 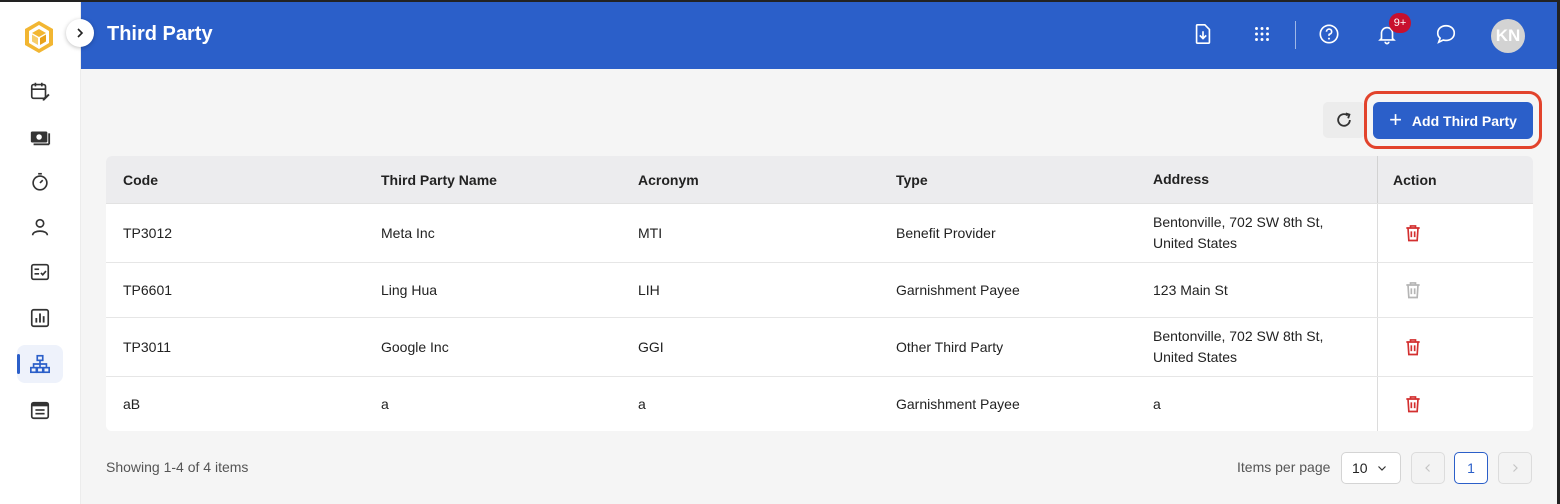 I want to click on column-header-code: Code, so click(x=235, y=180).